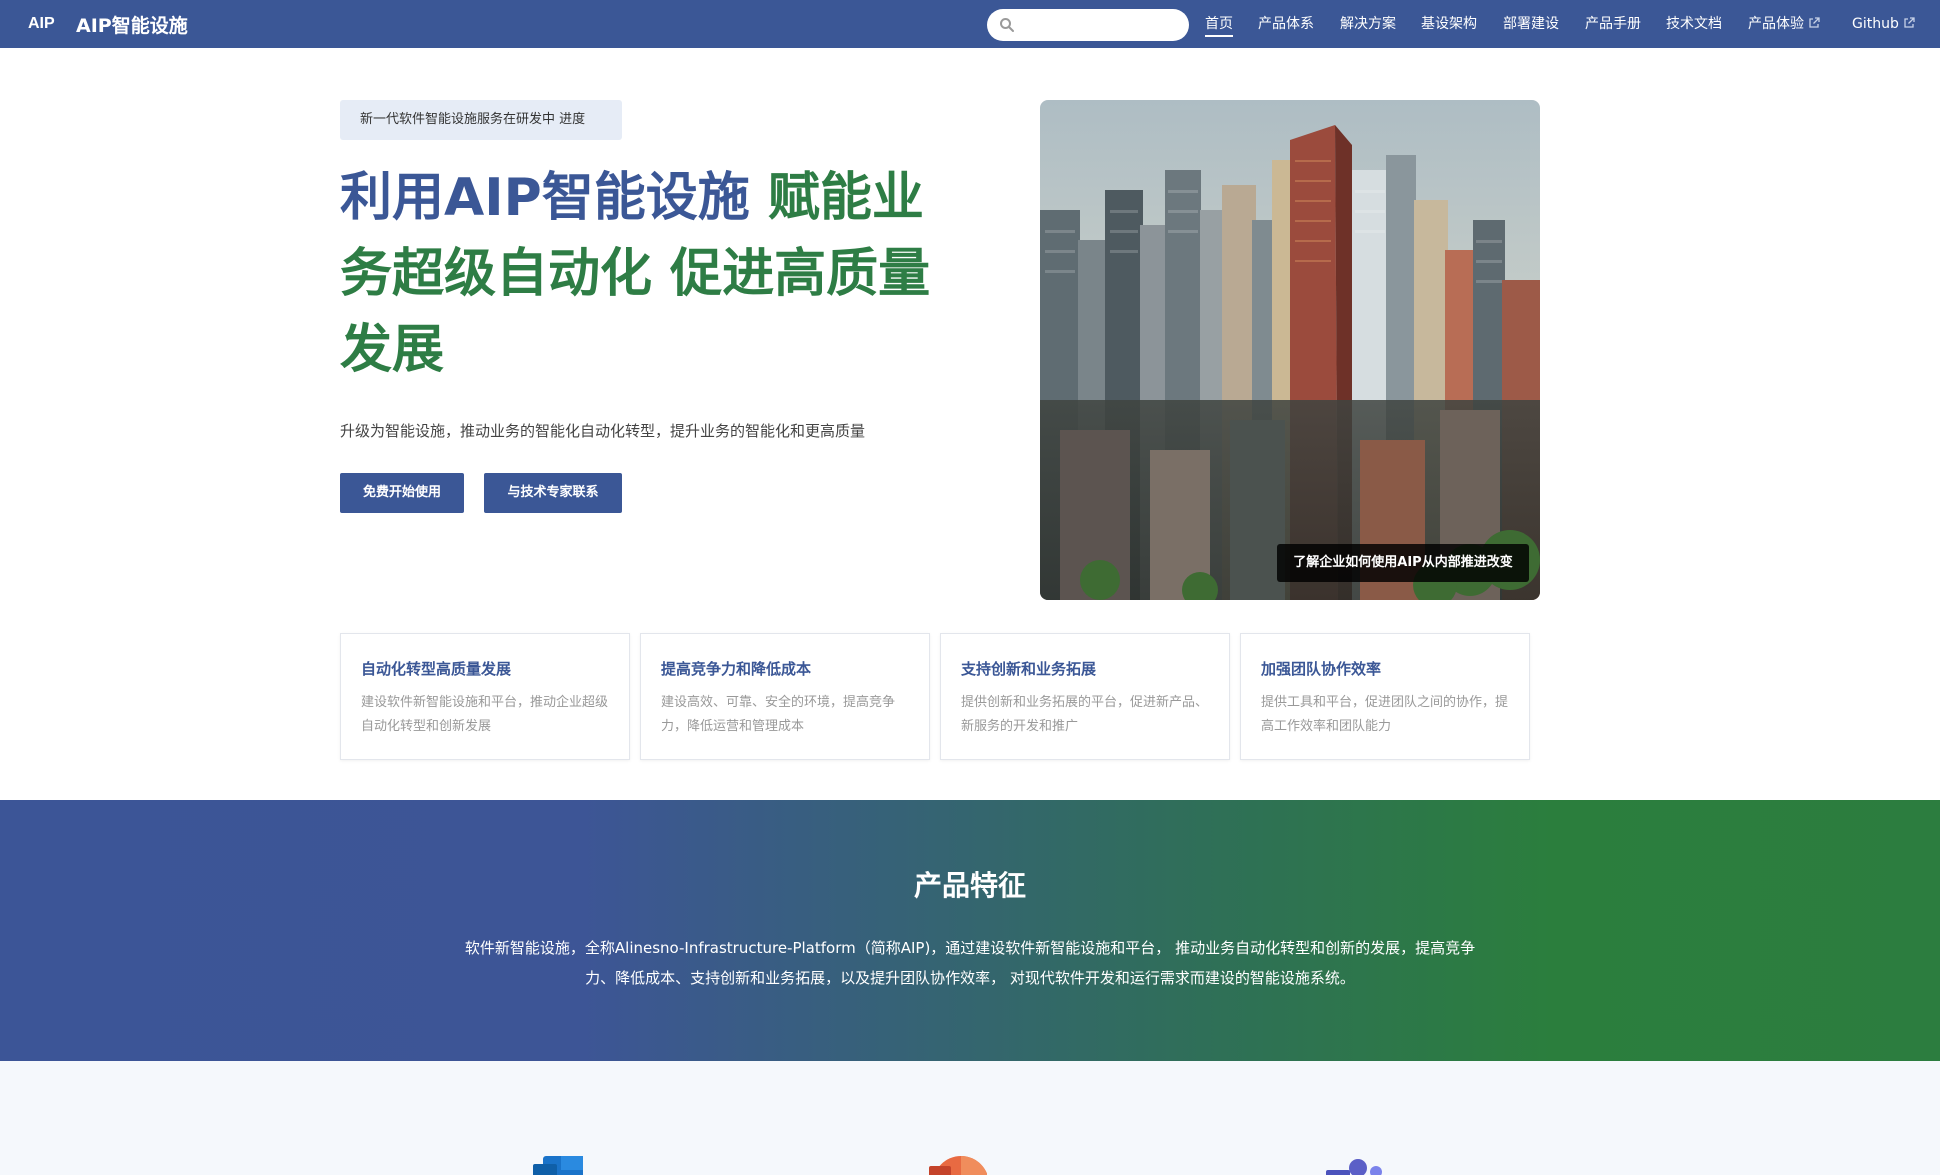 The image size is (1940, 1175). I want to click on nav-deployment: 部署建设, so click(1531, 24).